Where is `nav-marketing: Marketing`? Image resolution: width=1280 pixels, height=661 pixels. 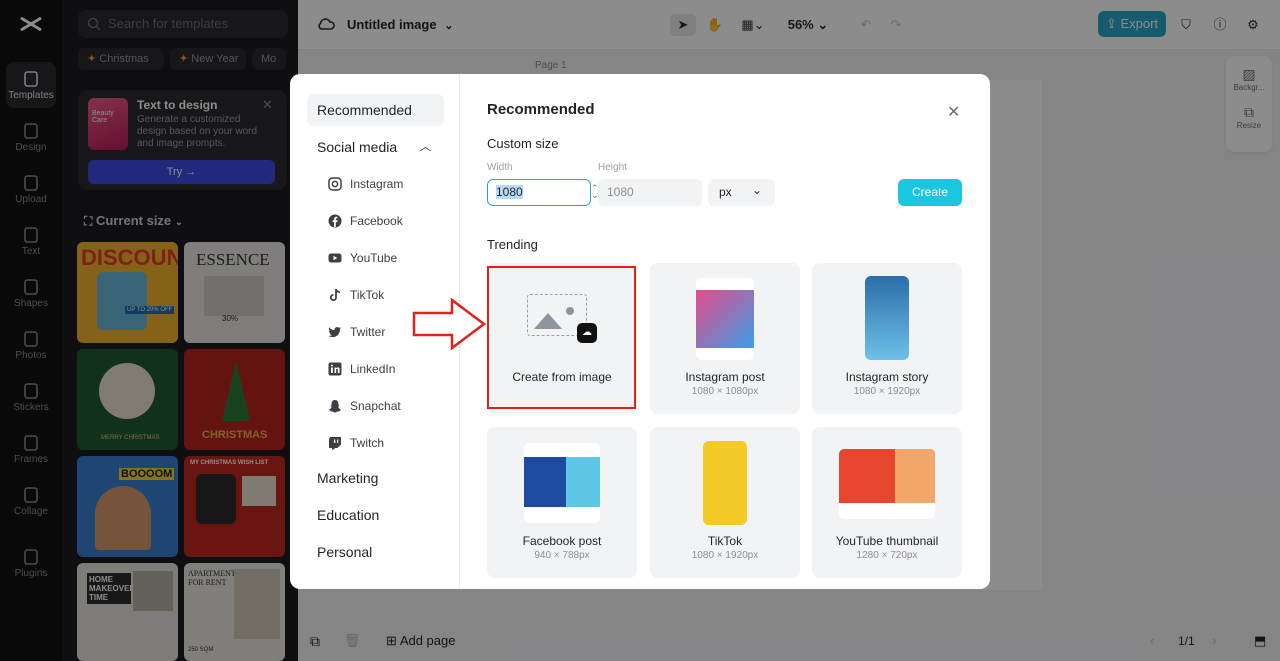 nav-marketing: Marketing is located at coordinates (375, 478).